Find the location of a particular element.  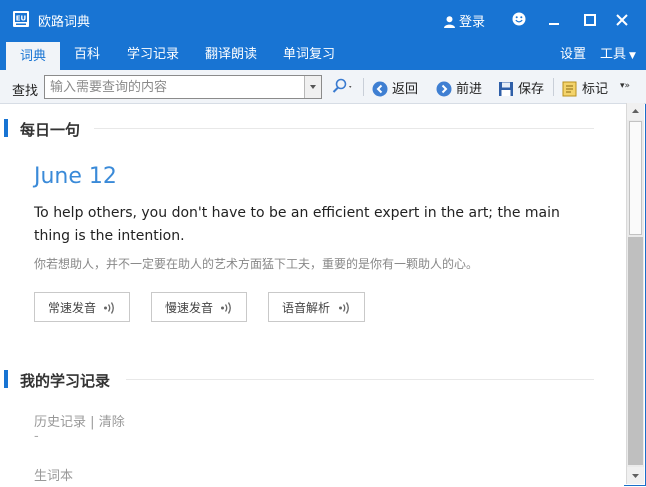

normal-speed-label: 常速发音 is located at coordinates (72, 308).